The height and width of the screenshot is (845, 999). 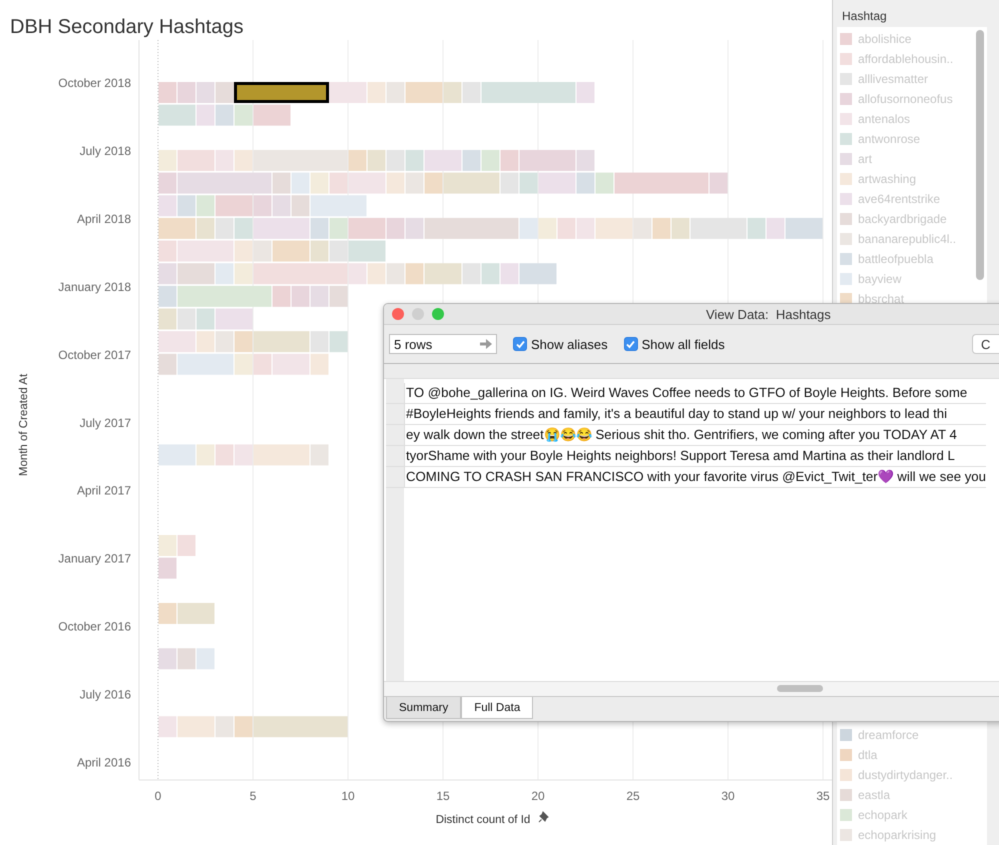 I want to click on legend-label: dreamforce, so click(x=888, y=735).